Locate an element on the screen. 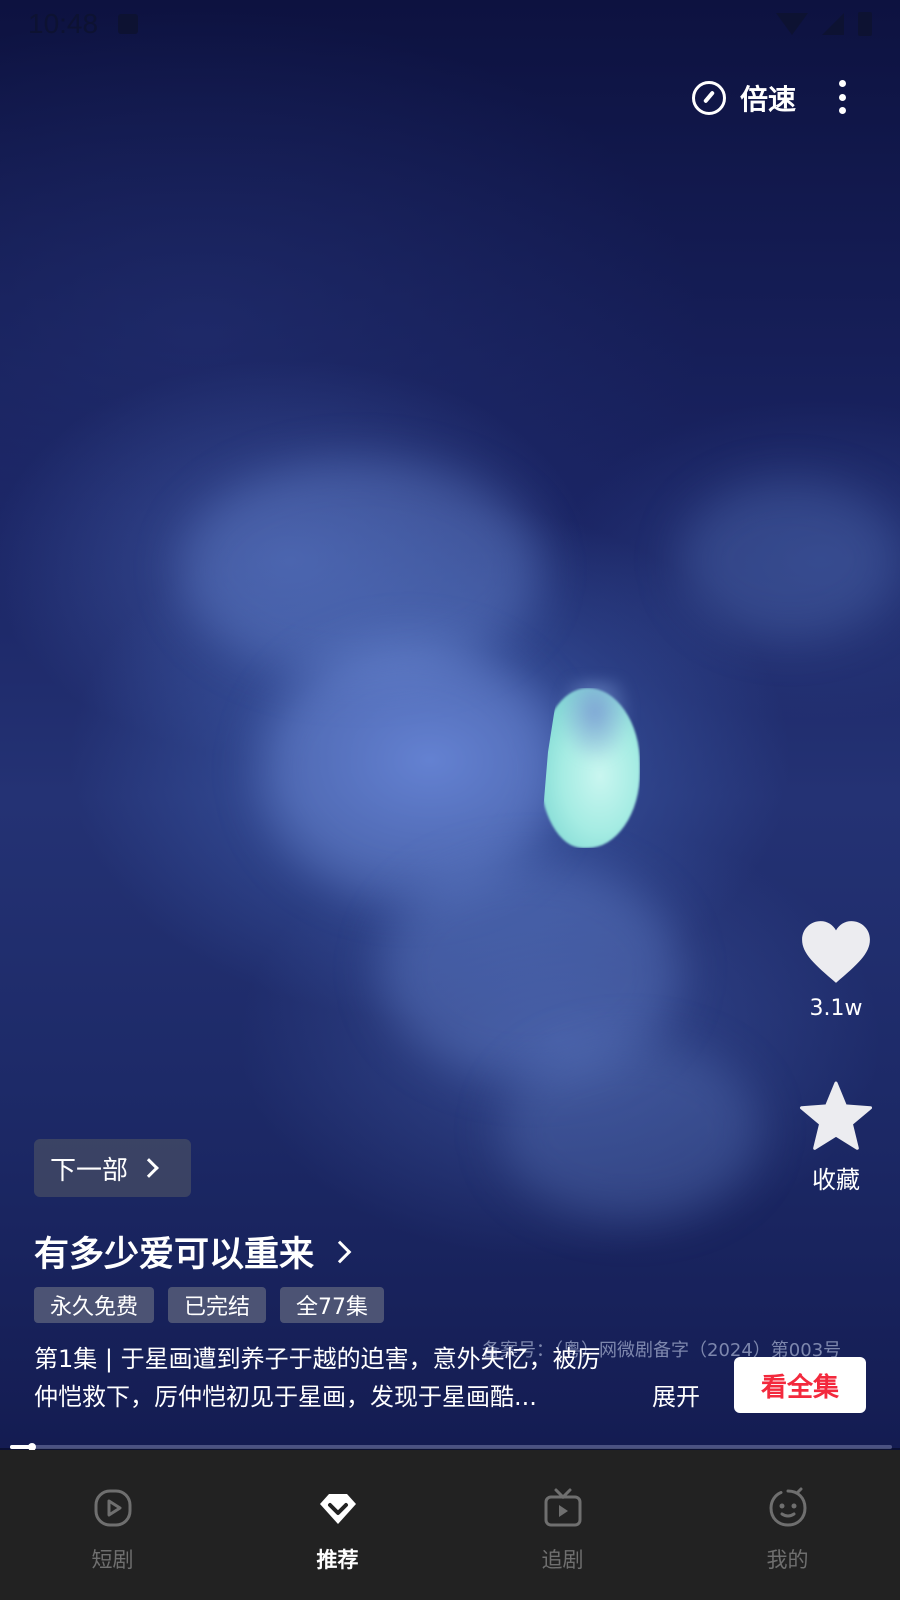 The image size is (900, 1600). drama-title-link: 有多少爱可以重来 is located at coordinates (193, 1251).